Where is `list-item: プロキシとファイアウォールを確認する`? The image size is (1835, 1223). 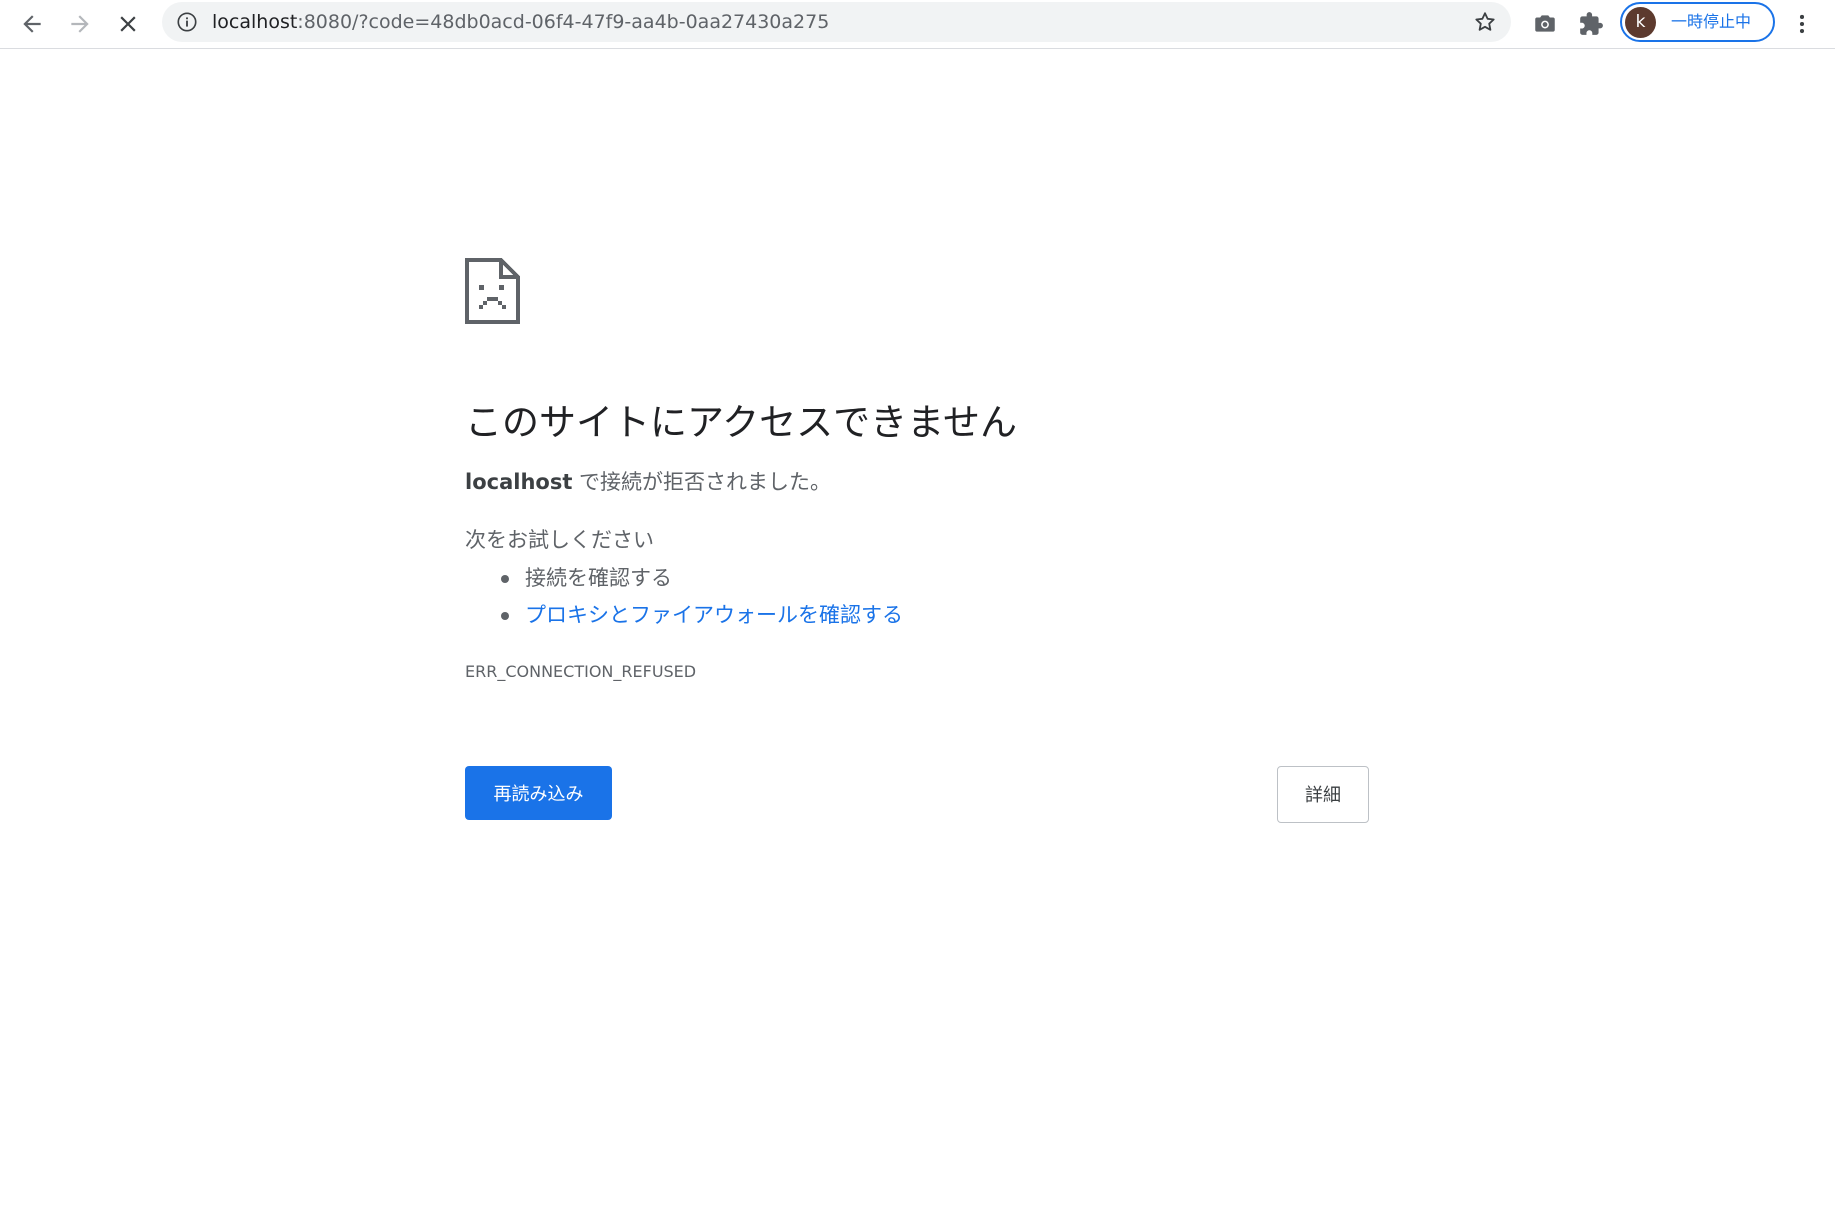
list-item: プロキシとファイアウォールを確認する is located at coordinates (684, 615).